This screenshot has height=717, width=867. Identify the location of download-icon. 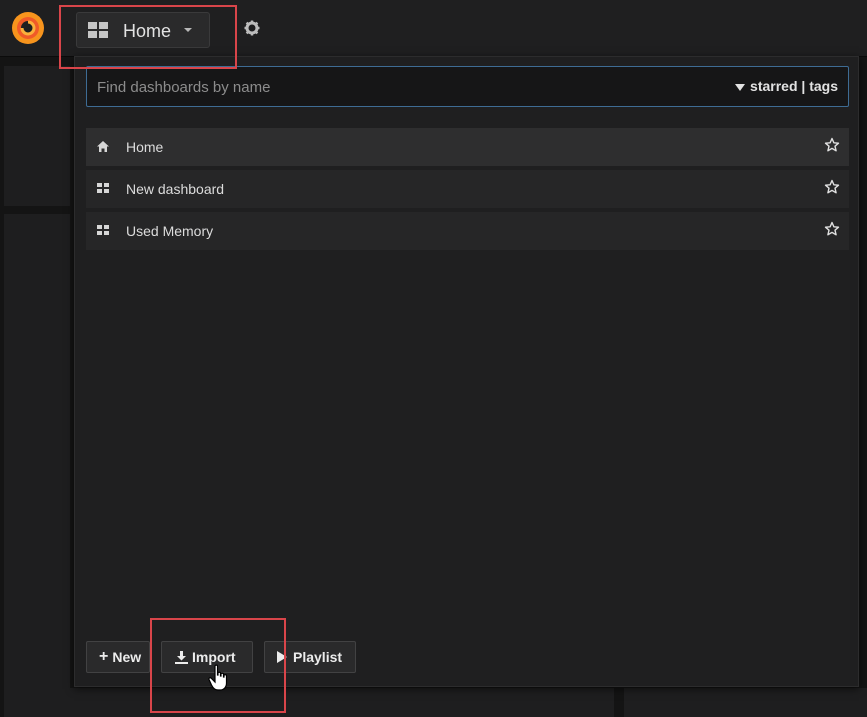
(181, 657).